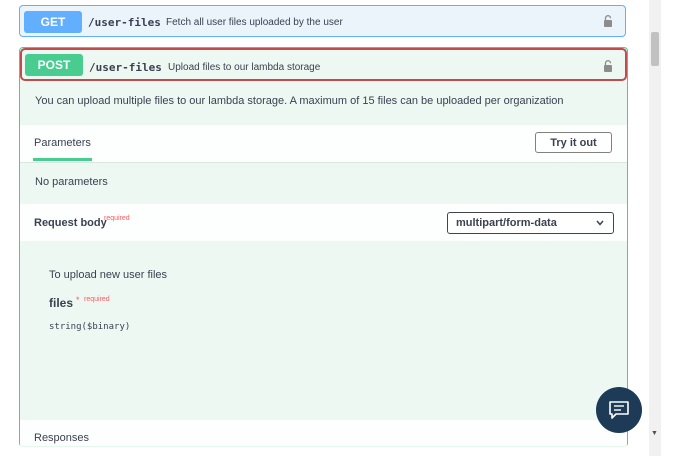  What do you see at coordinates (323, 162) in the screenshot?
I see `divider` at bounding box center [323, 162].